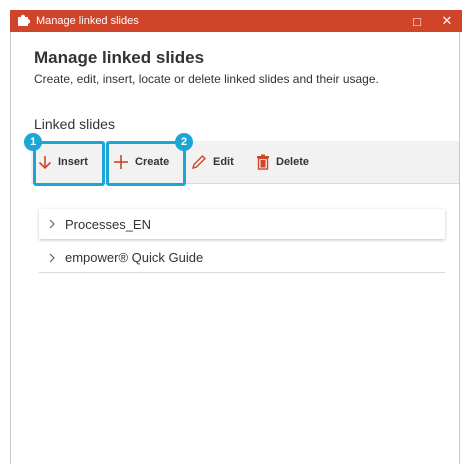 The image size is (471, 464). What do you see at coordinates (242, 224) in the screenshot?
I see `tree-item-processes-en: Processes_EN` at bounding box center [242, 224].